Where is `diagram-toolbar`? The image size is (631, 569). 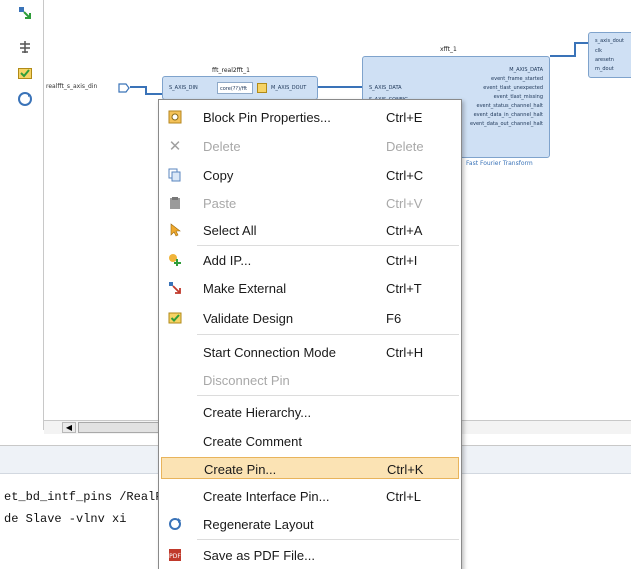
diagram-toolbar is located at coordinates (22, 215).